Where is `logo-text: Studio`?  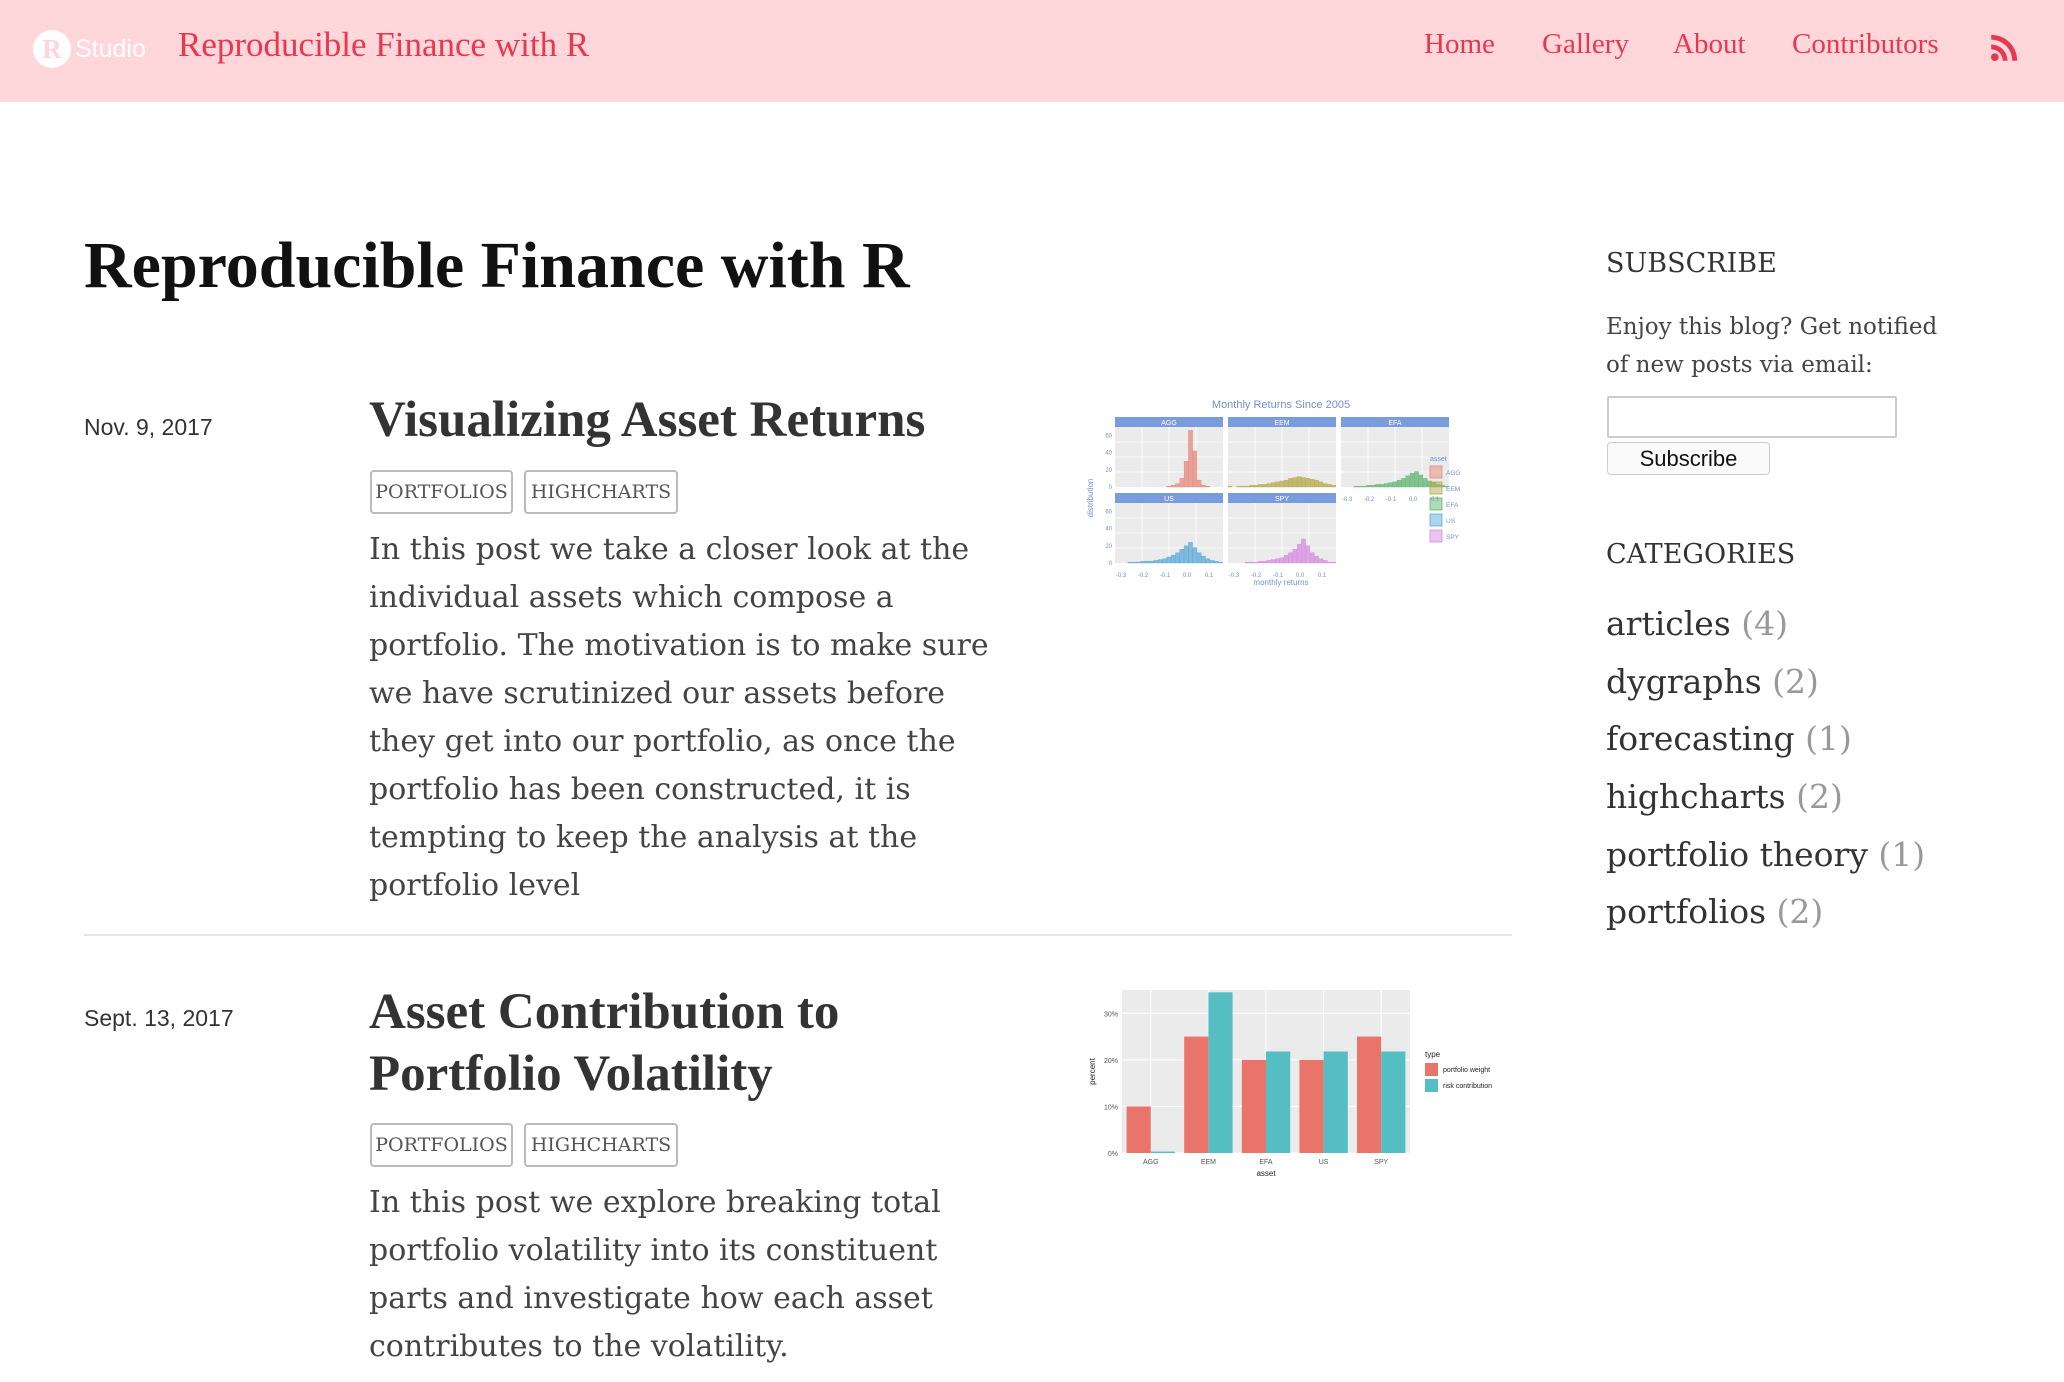
logo-text: Studio is located at coordinates (110, 48).